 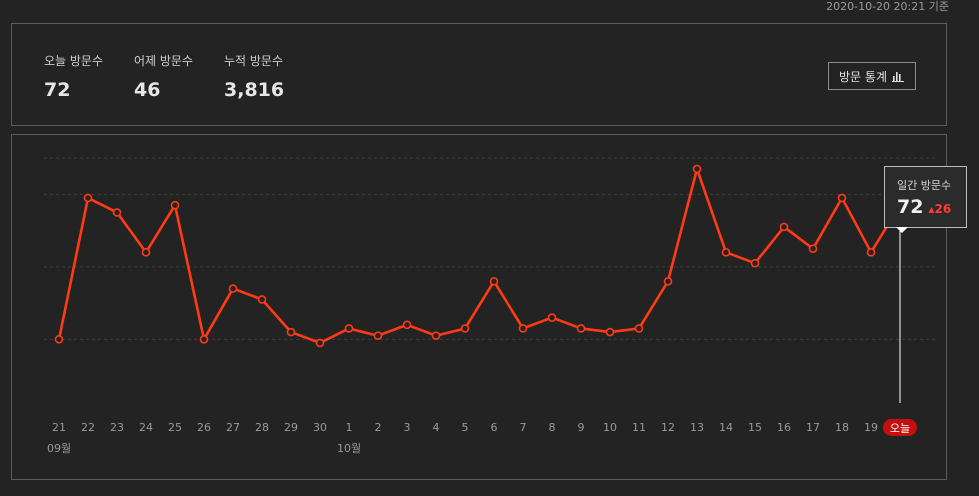 What do you see at coordinates (552, 427) in the screenshot?
I see `x-tick-label: 8` at bounding box center [552, 427].